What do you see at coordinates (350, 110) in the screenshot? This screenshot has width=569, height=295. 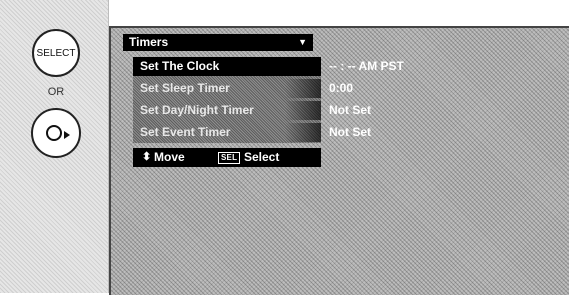 I see `day-night-timer-value: Not Set` at bounding box center [350, 110].